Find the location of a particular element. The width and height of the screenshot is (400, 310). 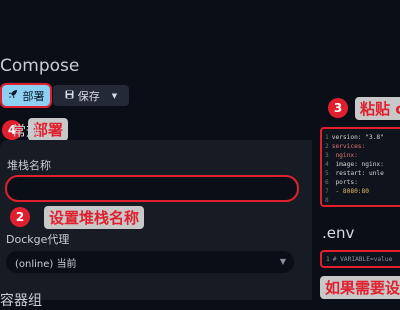

env-title: .env is located at coordinates (338, 233).